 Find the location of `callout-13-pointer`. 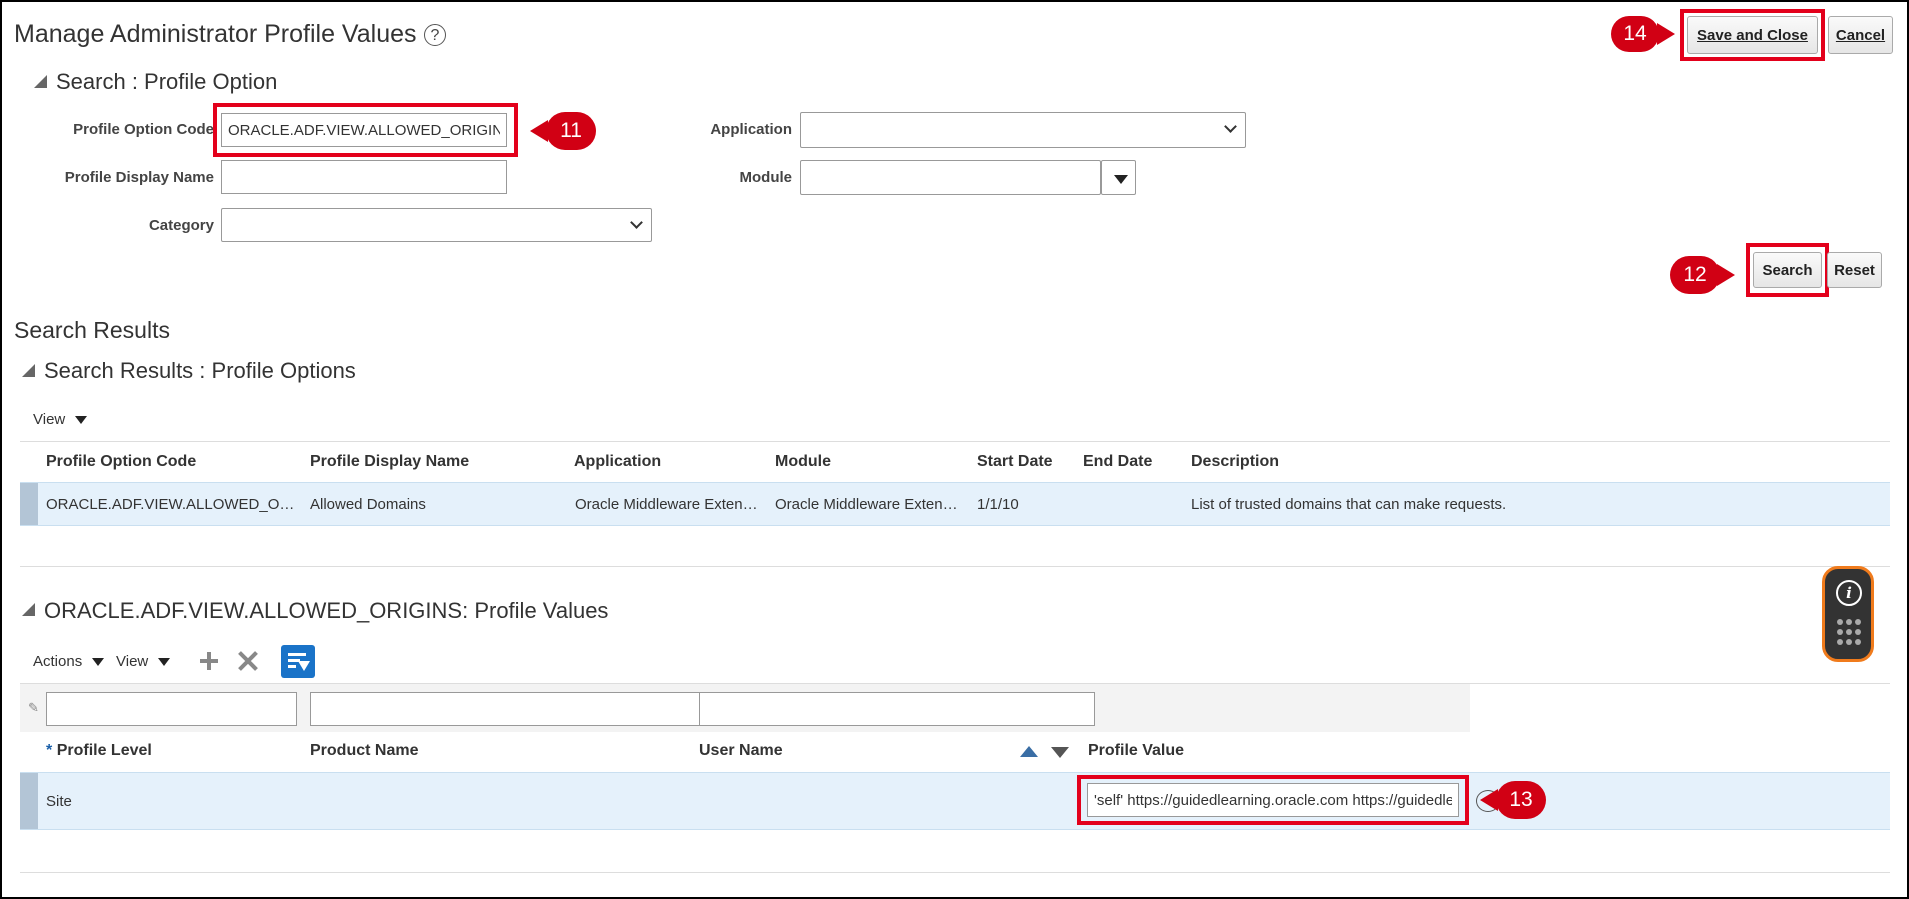

callout-13-pointer is located at coordinates (1489, 800).